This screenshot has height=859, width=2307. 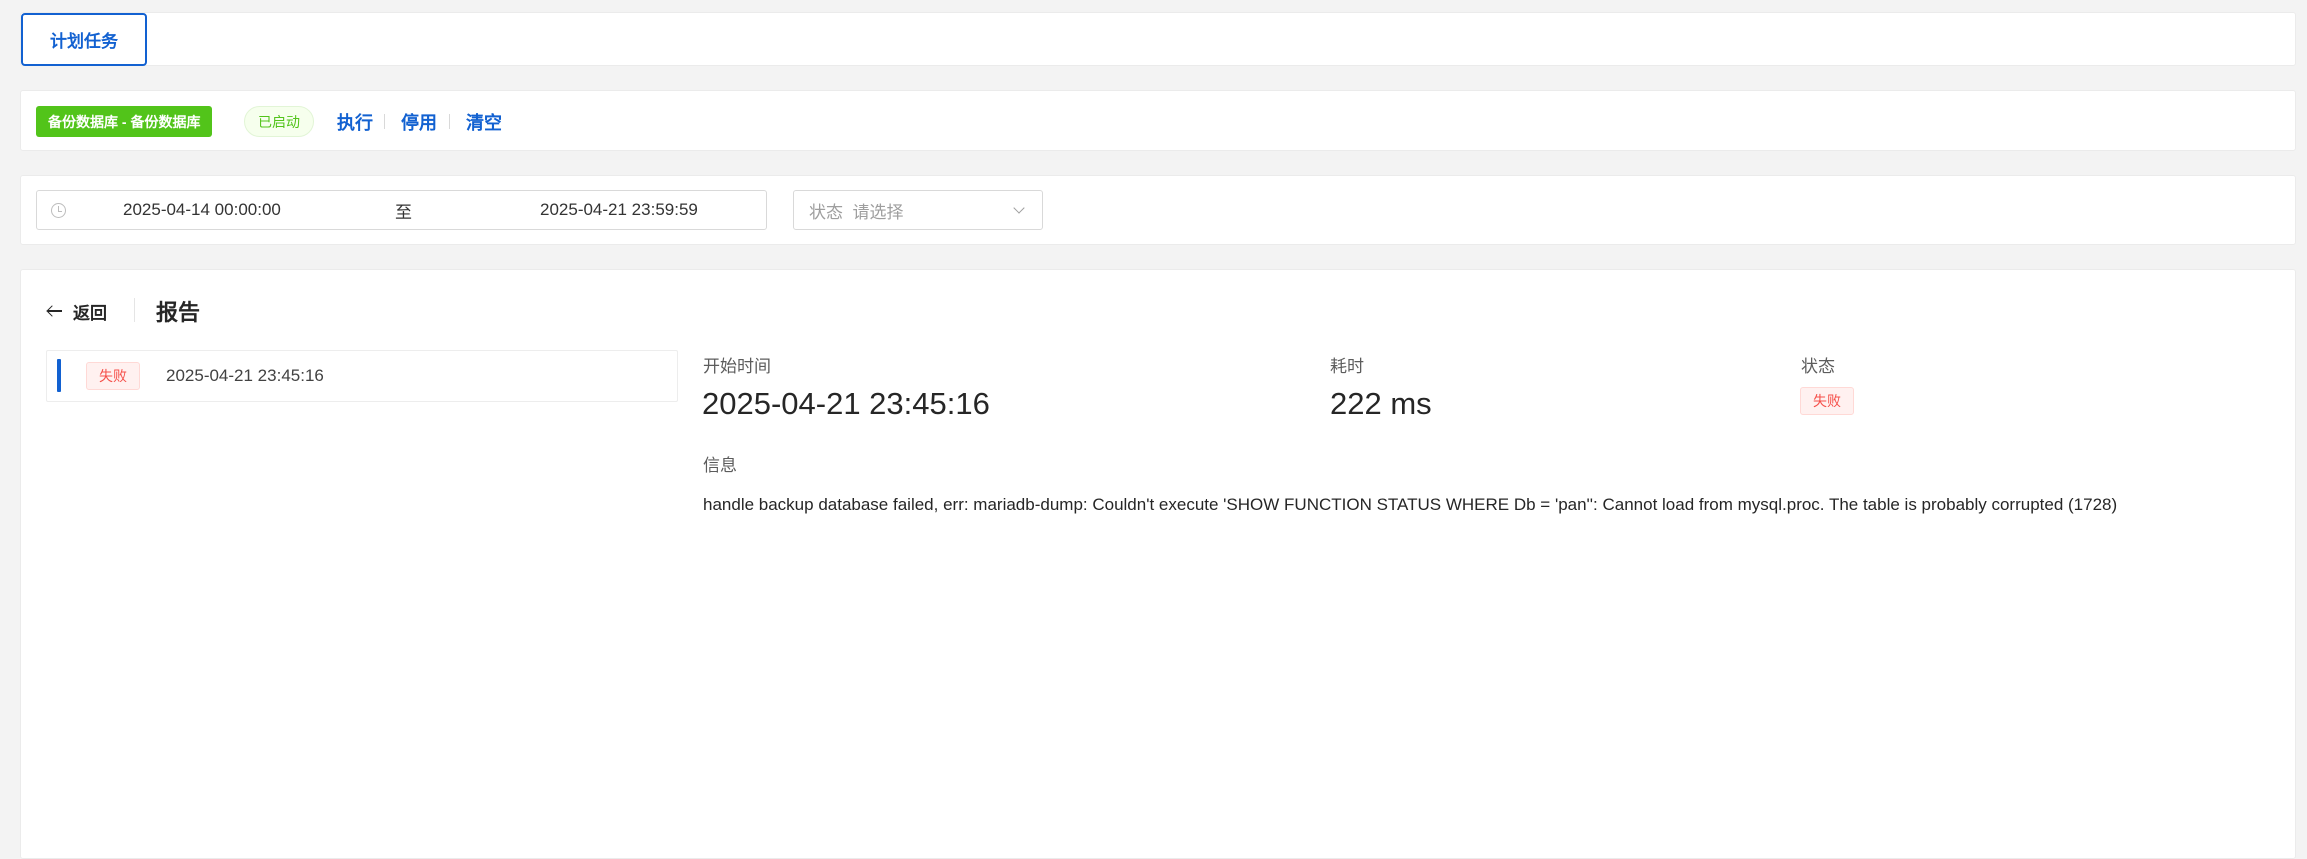 I want to click on page-title: 报告, so click(x=178, y=312).